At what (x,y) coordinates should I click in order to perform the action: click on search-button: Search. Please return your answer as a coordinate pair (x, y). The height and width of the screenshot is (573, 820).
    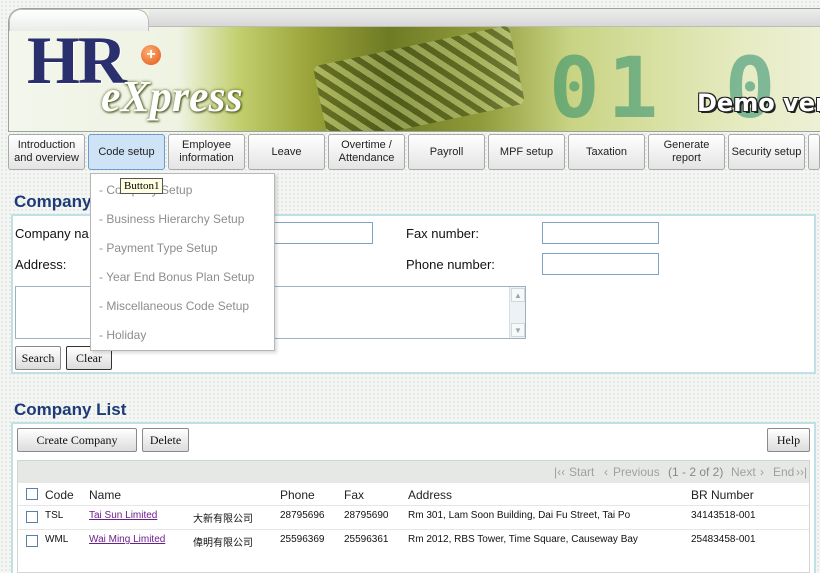
    Looking at the image, I should click on (38, 358).